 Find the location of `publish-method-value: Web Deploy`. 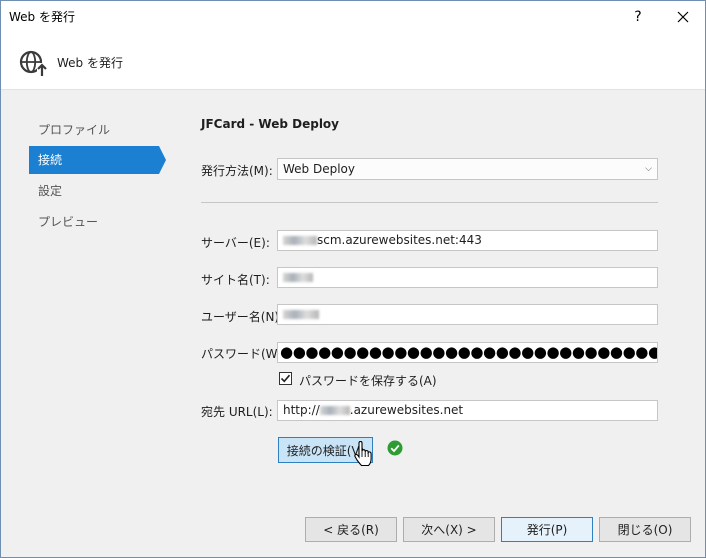

publish-method-value: Web Deploy is located at coordinates (319, 169).